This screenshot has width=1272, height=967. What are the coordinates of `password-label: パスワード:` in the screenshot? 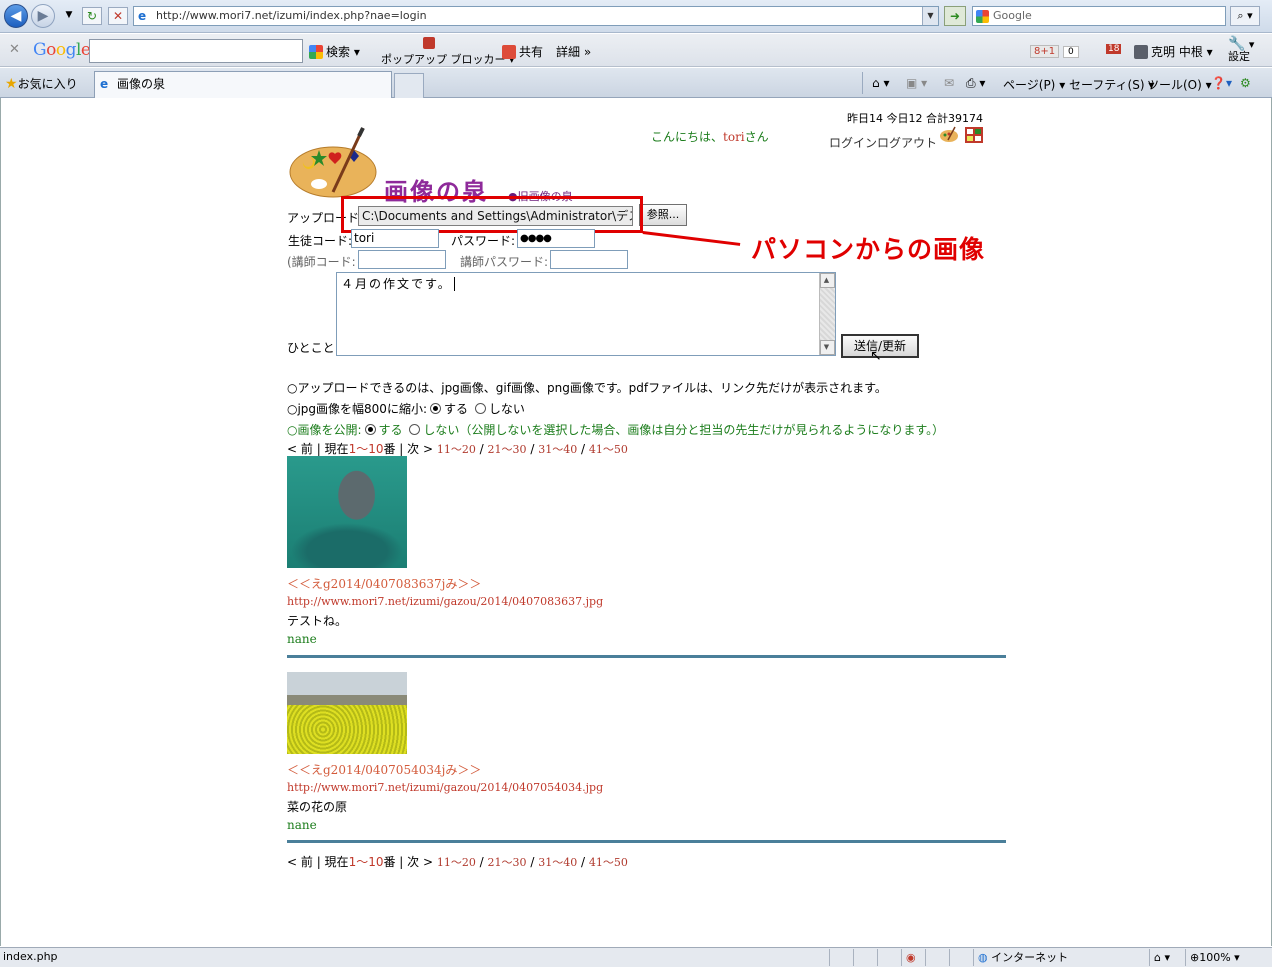 It's located at (483, 241).